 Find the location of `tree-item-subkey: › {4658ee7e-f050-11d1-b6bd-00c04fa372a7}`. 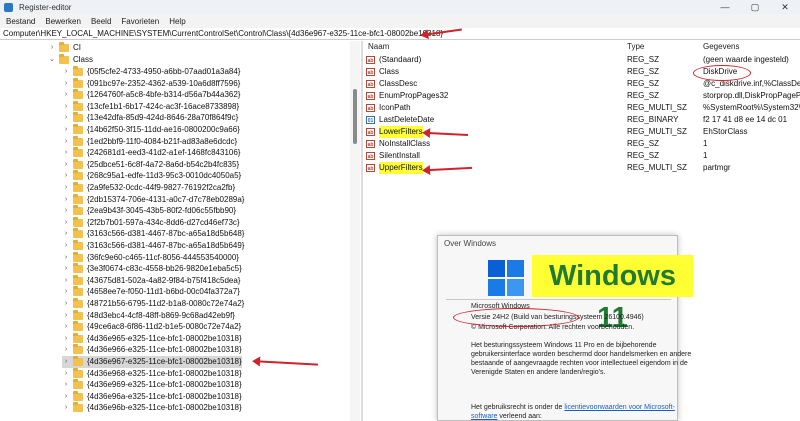

tree-item-subkey: › {4658ee7e-f050-11d1-b6bd-00c04fa372a7} is located at coordinates (151, 292).